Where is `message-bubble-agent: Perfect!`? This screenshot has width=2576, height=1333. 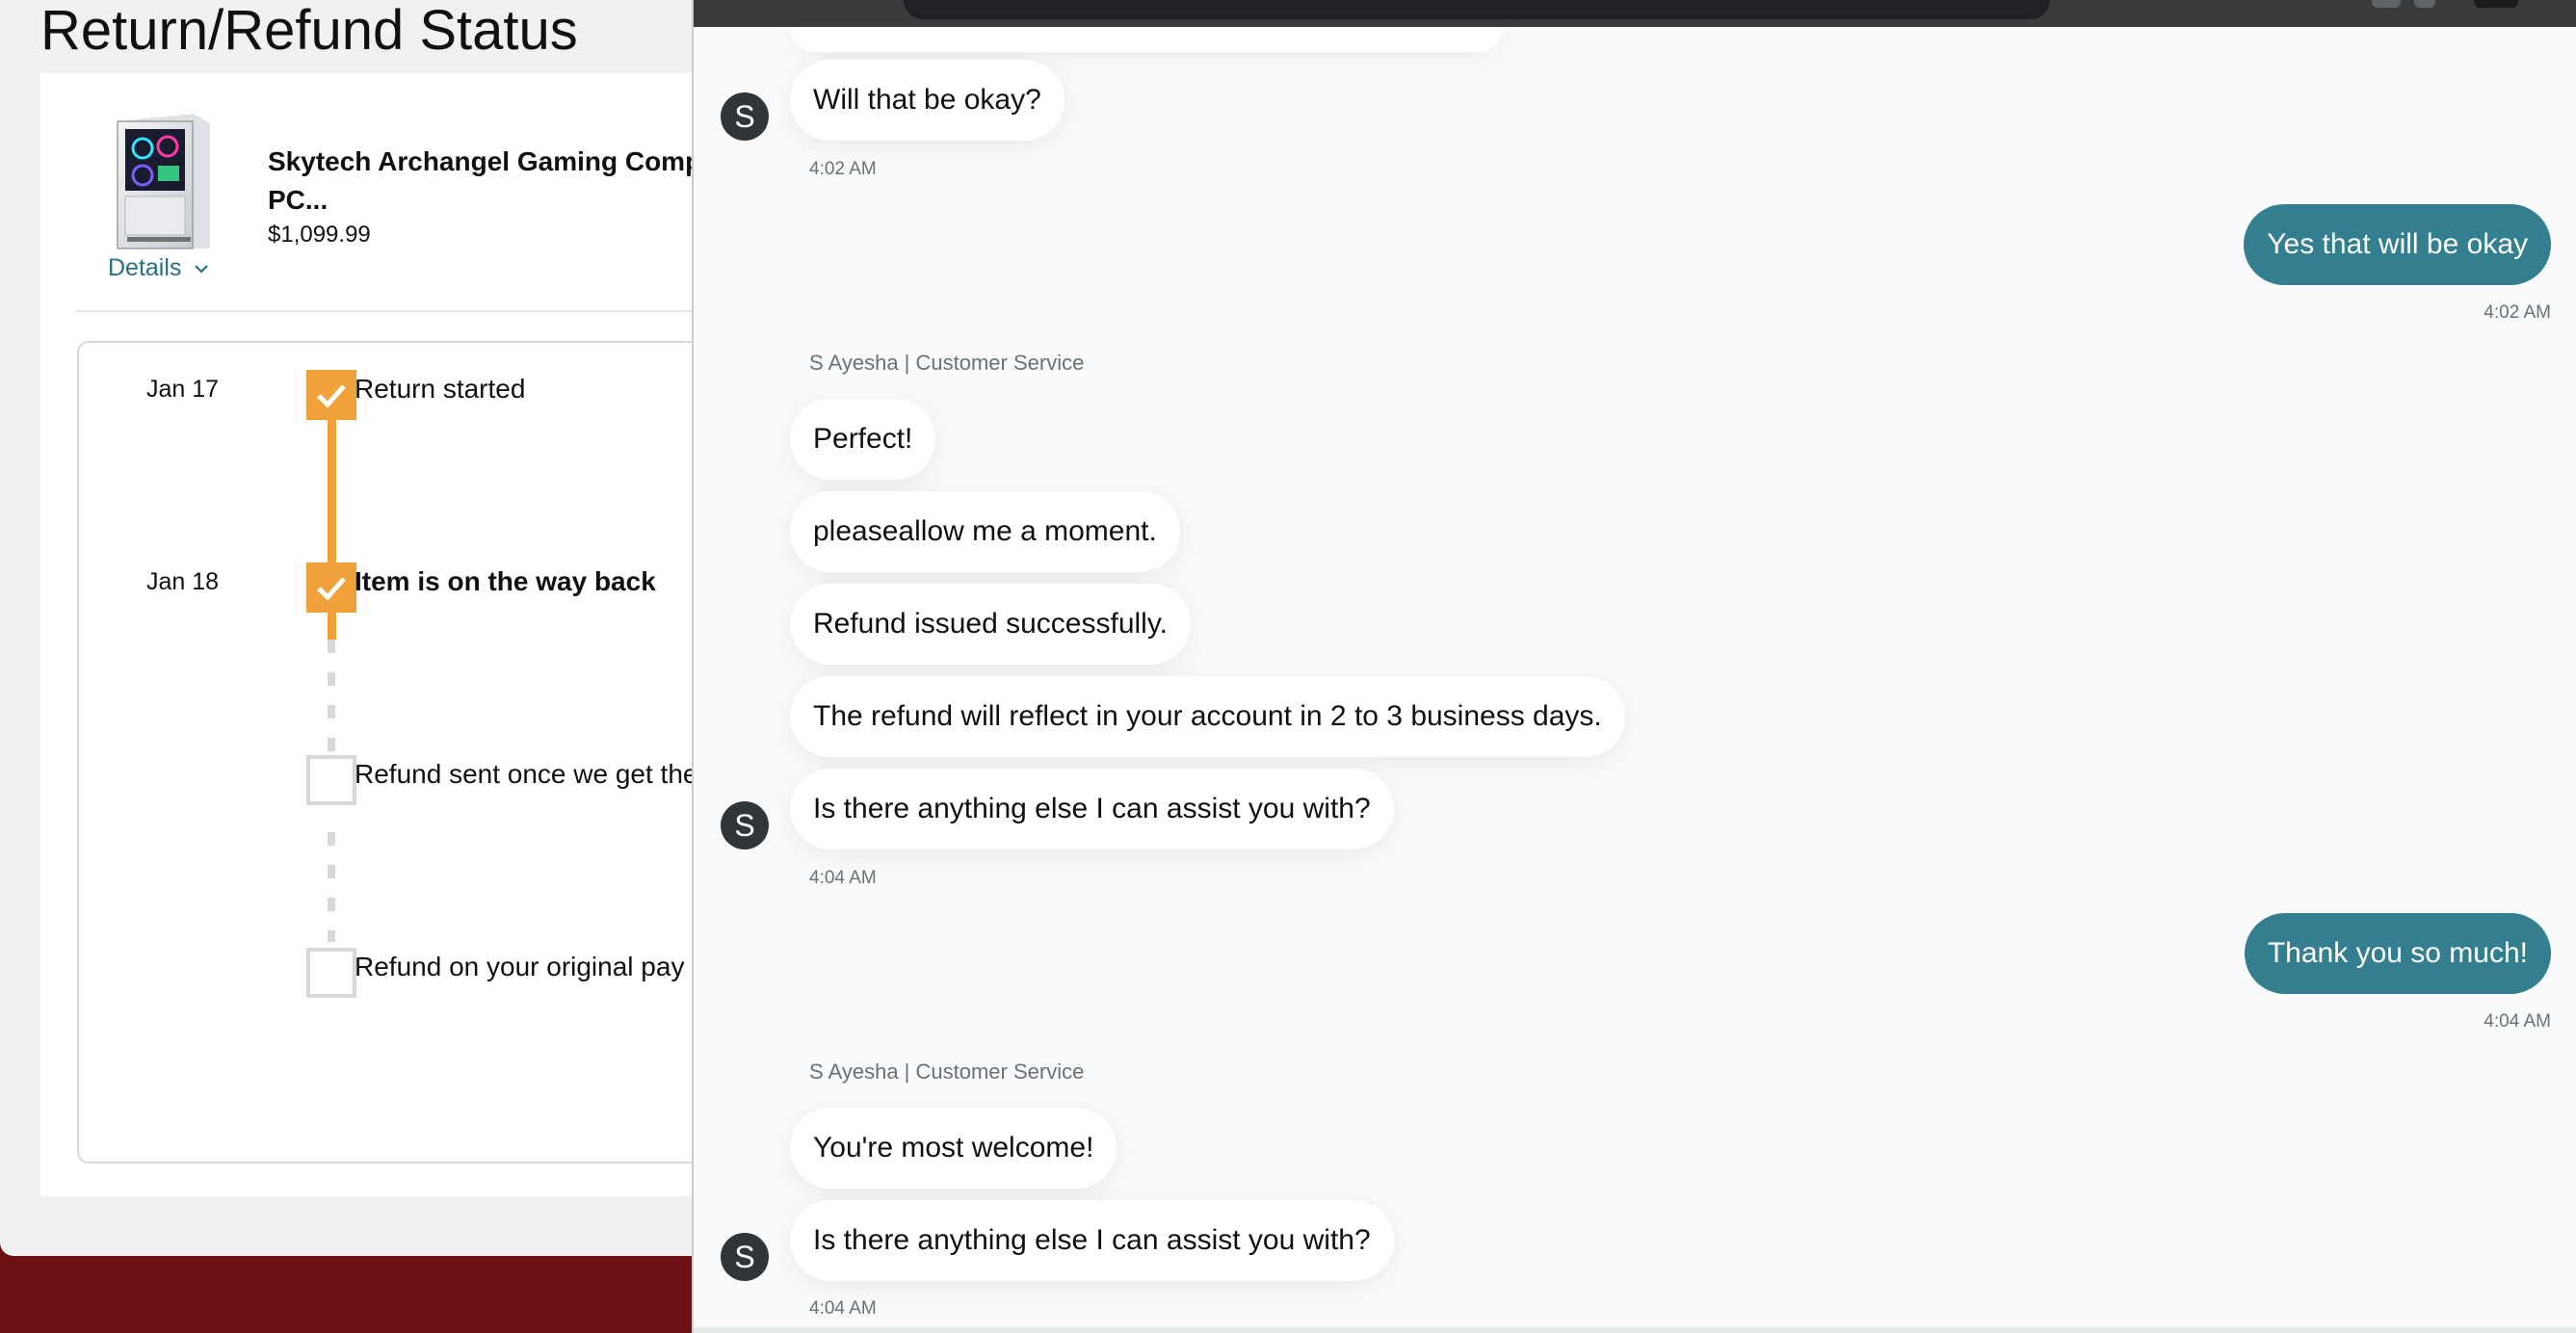
message-bubble-agent: Perfect! is located at coordinates (863, 439).